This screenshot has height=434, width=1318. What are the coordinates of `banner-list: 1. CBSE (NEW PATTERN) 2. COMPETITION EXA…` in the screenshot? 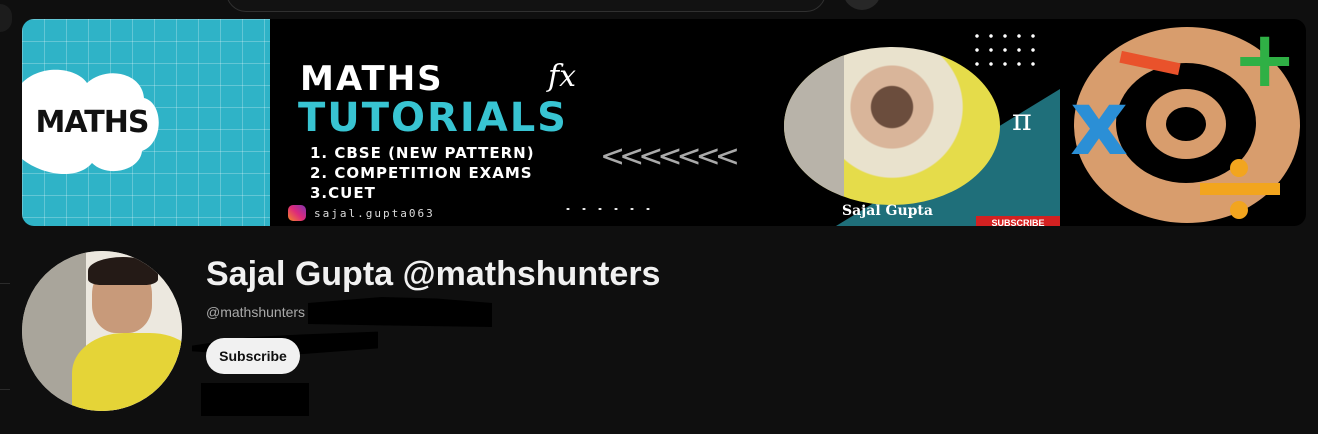 It's located at (422, 173).